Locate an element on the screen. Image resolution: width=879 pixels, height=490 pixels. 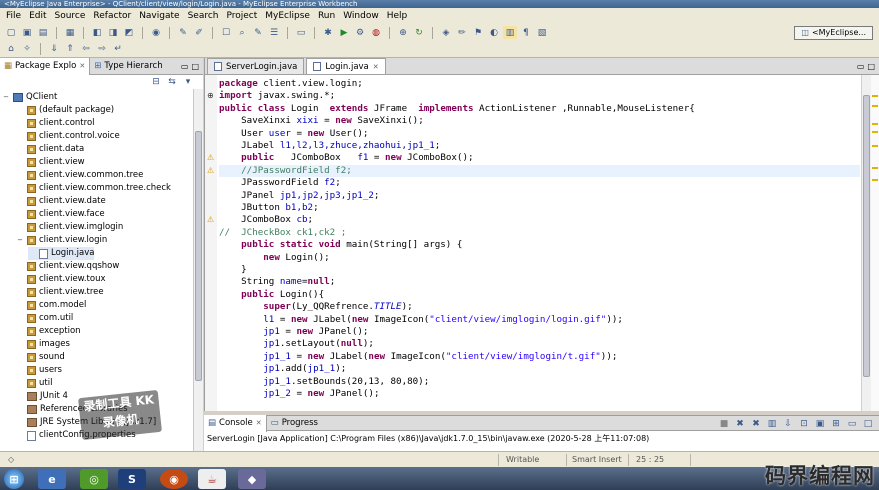
tree-scrollbar is located at coordinates (198, 270).